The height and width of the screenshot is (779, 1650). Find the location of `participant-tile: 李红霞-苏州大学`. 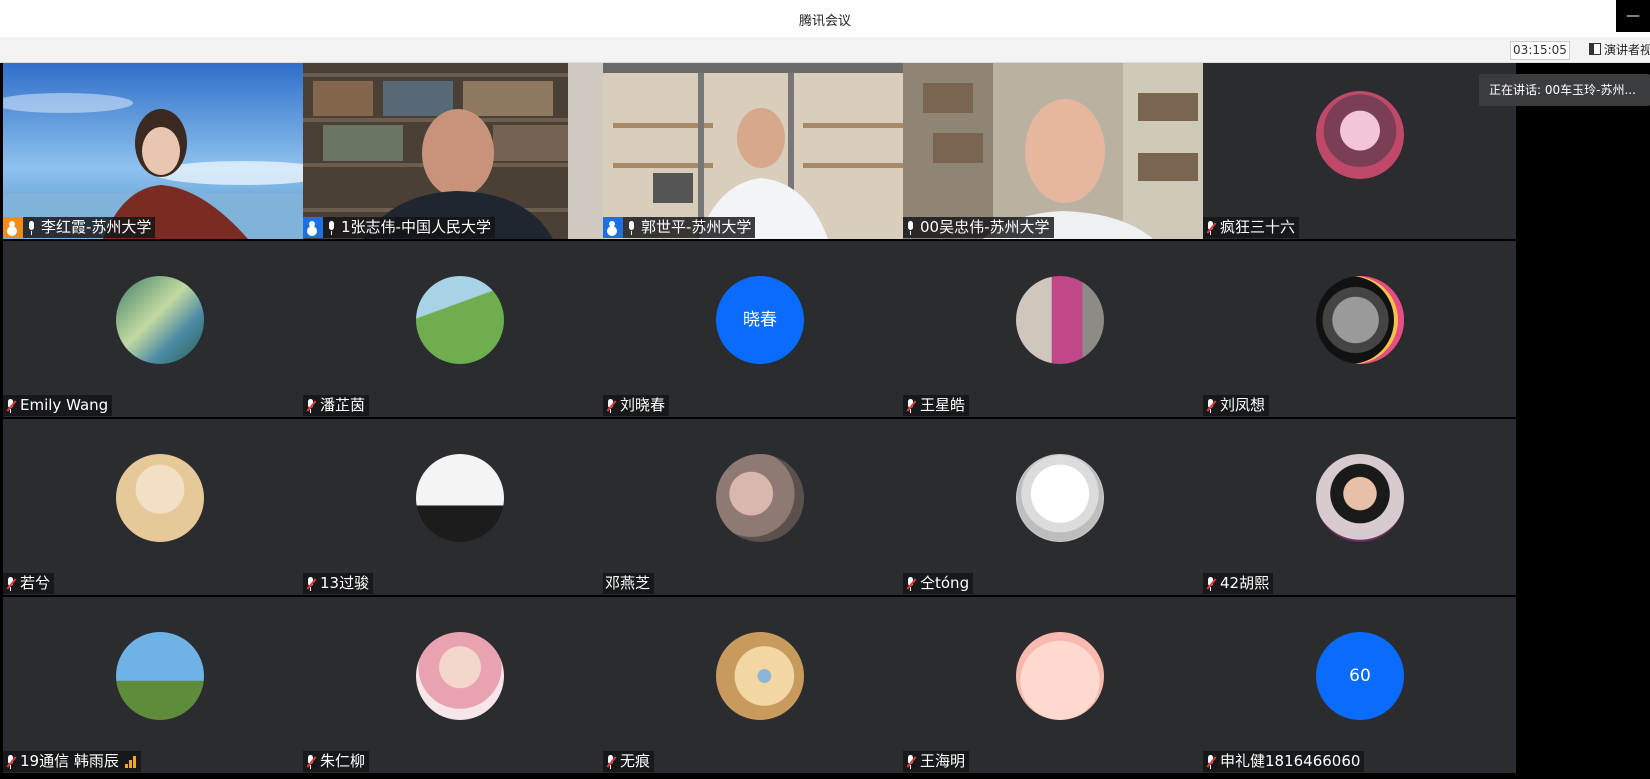

participant-tile: 李红霞-苏州大学 is located at coordinates (159, 151).